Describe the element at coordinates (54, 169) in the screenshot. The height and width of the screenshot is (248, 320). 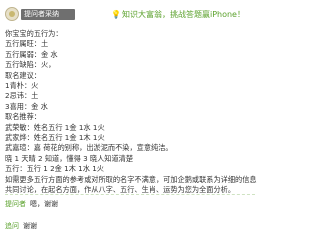
I see `answer-line: 五行：五行 1 2金 1木 1水 1火` at that location.